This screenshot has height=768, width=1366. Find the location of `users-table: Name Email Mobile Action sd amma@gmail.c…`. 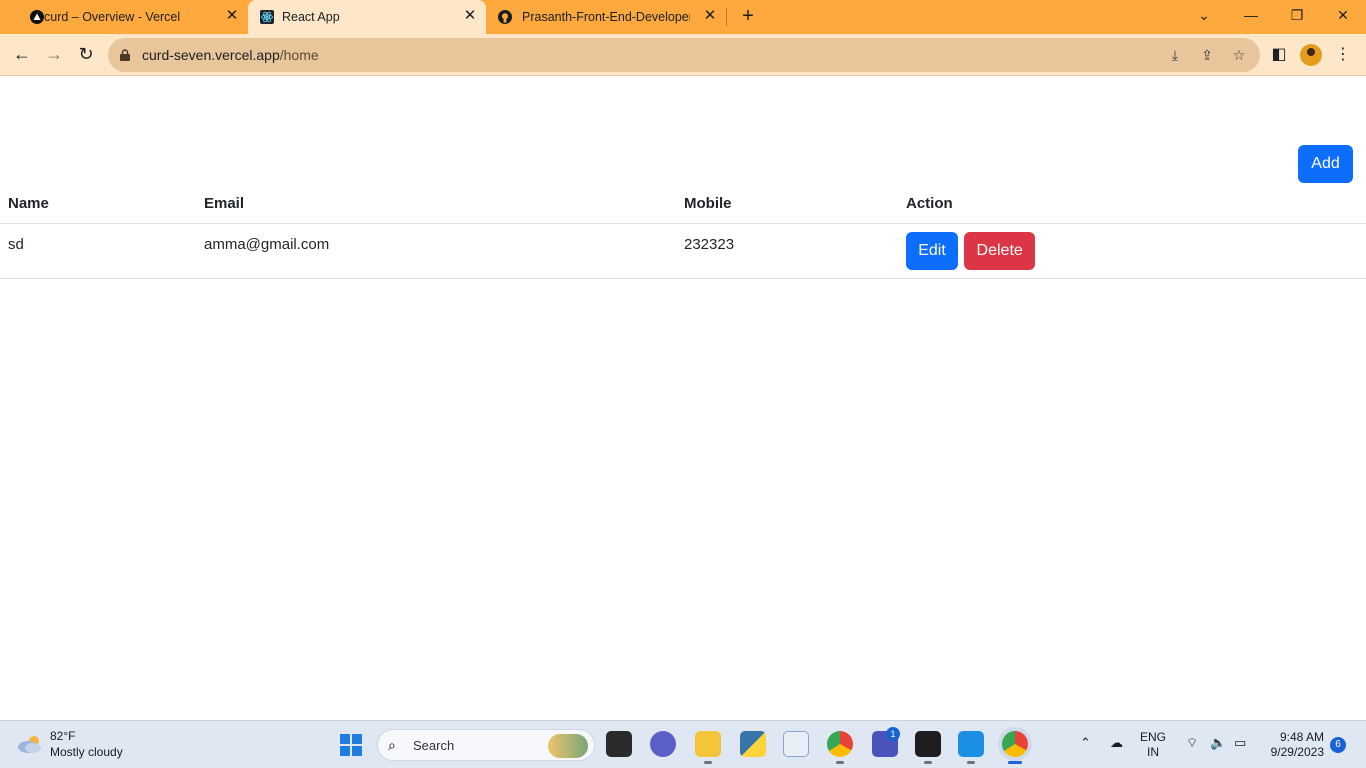

users-table: Name Email Mobile Action sd amma@gmail.c… is located at coordinates (683, 232).